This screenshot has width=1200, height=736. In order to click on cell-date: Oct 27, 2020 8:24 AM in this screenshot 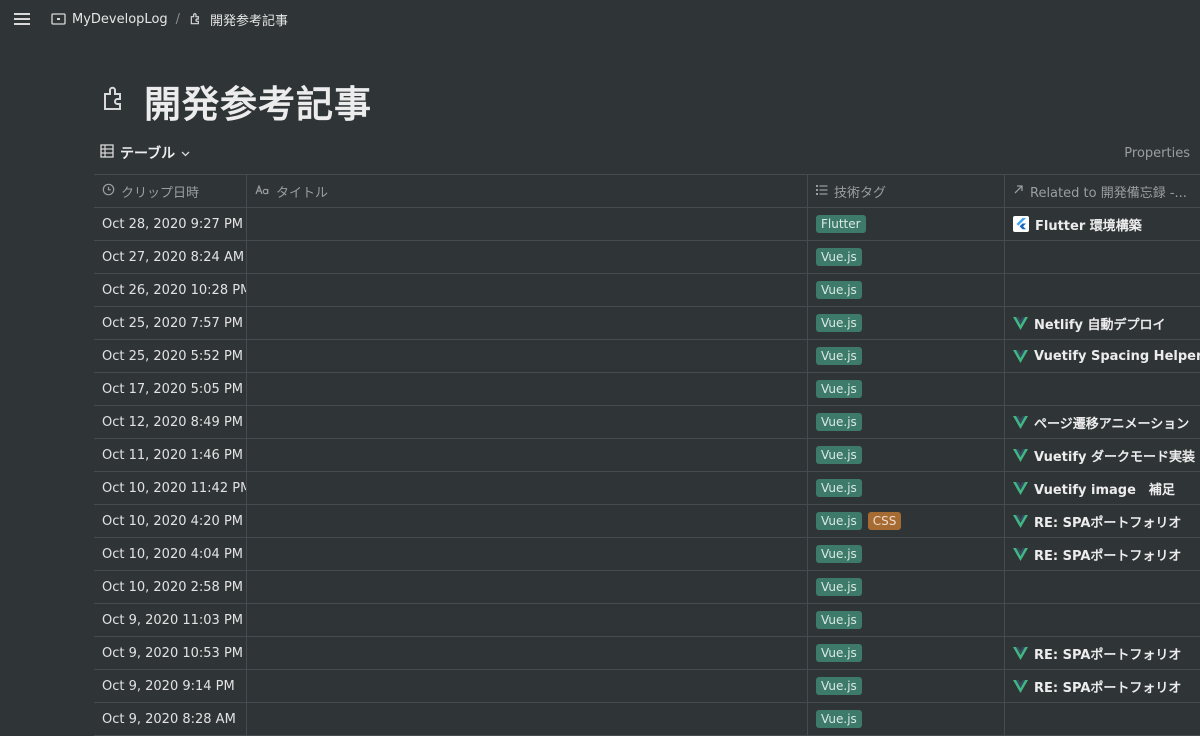, I will do `click(170, 257)`.